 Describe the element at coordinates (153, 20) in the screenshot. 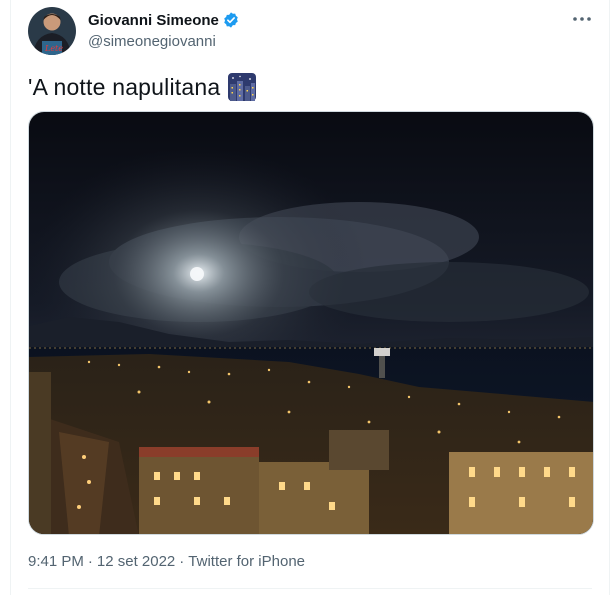

I see `author-name: Giovanni Simeone` at that location.